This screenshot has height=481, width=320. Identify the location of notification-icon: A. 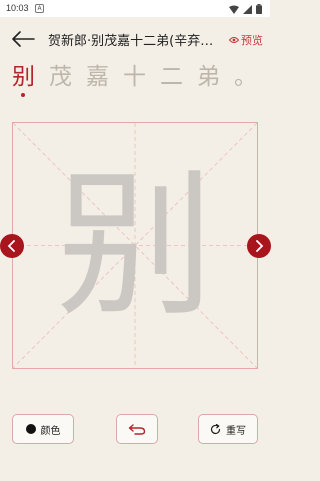
(39, 8).